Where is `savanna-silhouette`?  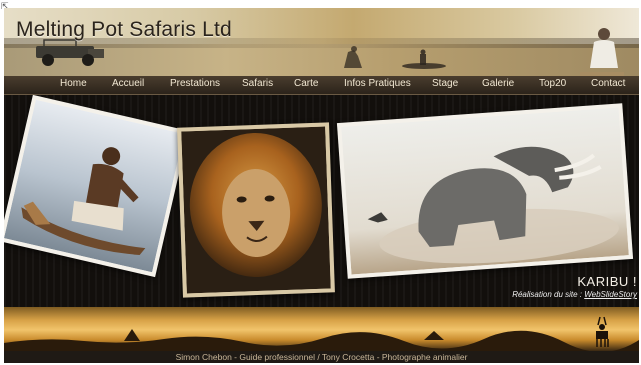
savanna-silhouette is located at coordinates (321, 340).